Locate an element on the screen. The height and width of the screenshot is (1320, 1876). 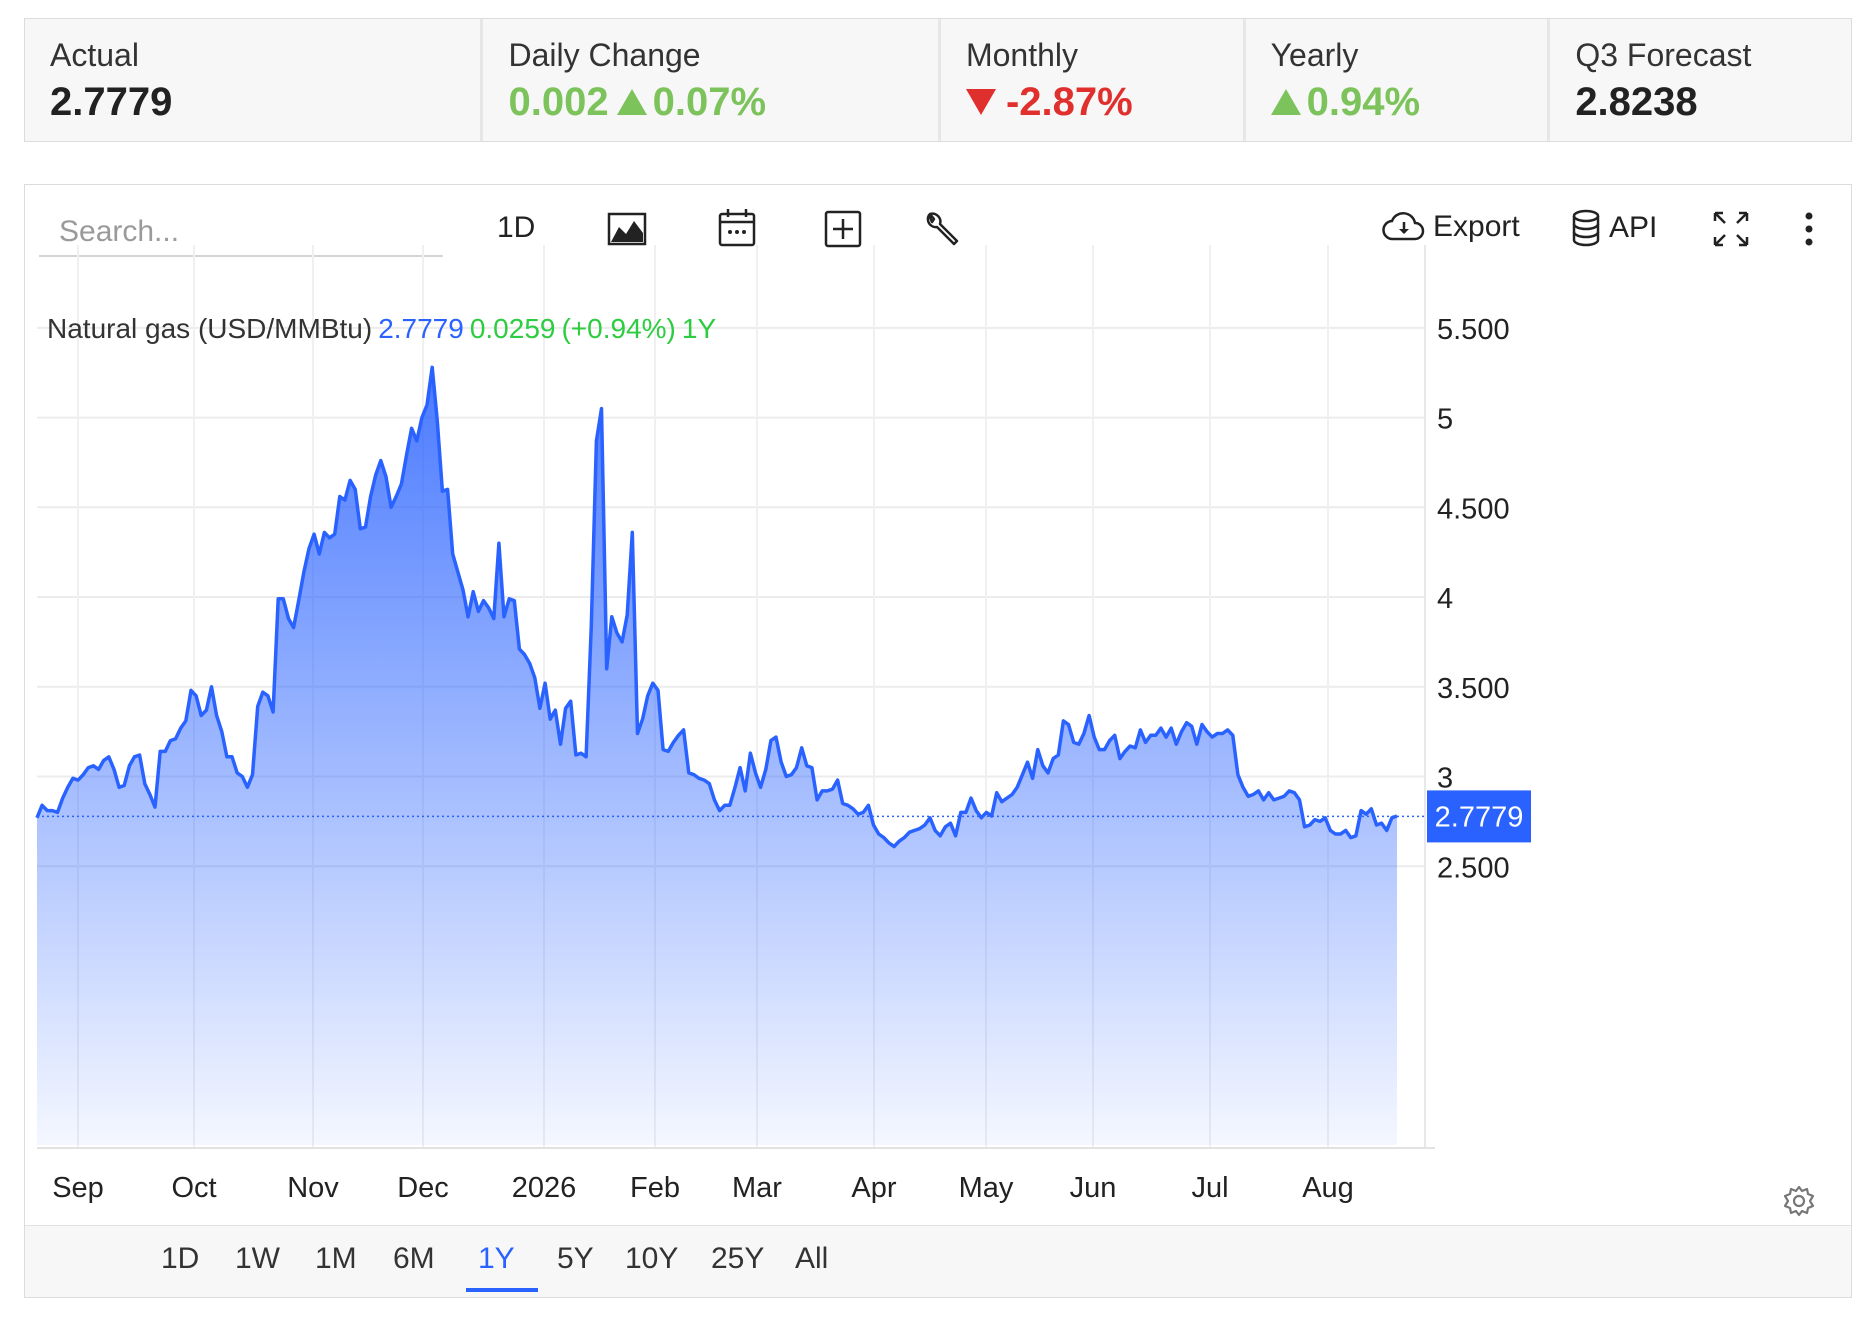
x-tick-label: Dec is located at coordinates (423, 1188).